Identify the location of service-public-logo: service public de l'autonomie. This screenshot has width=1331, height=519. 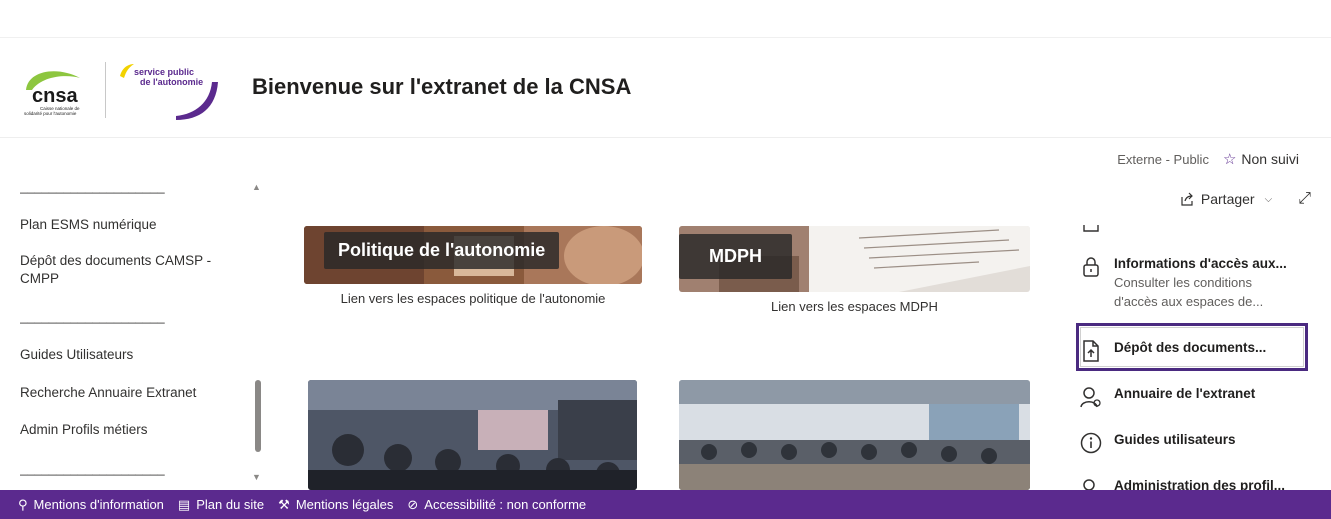
(167, 90).